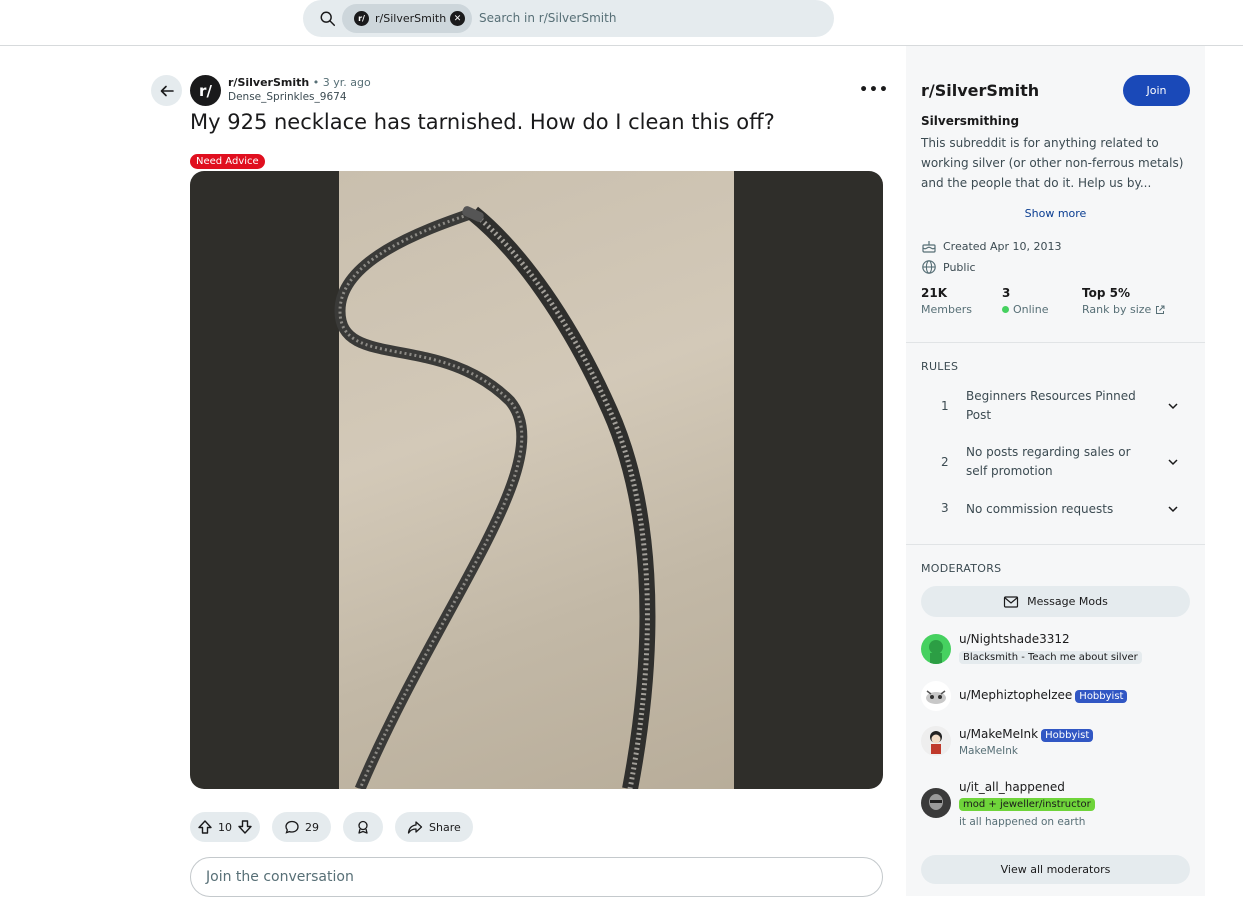  I want to click on moderator-name-line: u/Mephiztophelzee Hobbyist, so click(1043, 695).